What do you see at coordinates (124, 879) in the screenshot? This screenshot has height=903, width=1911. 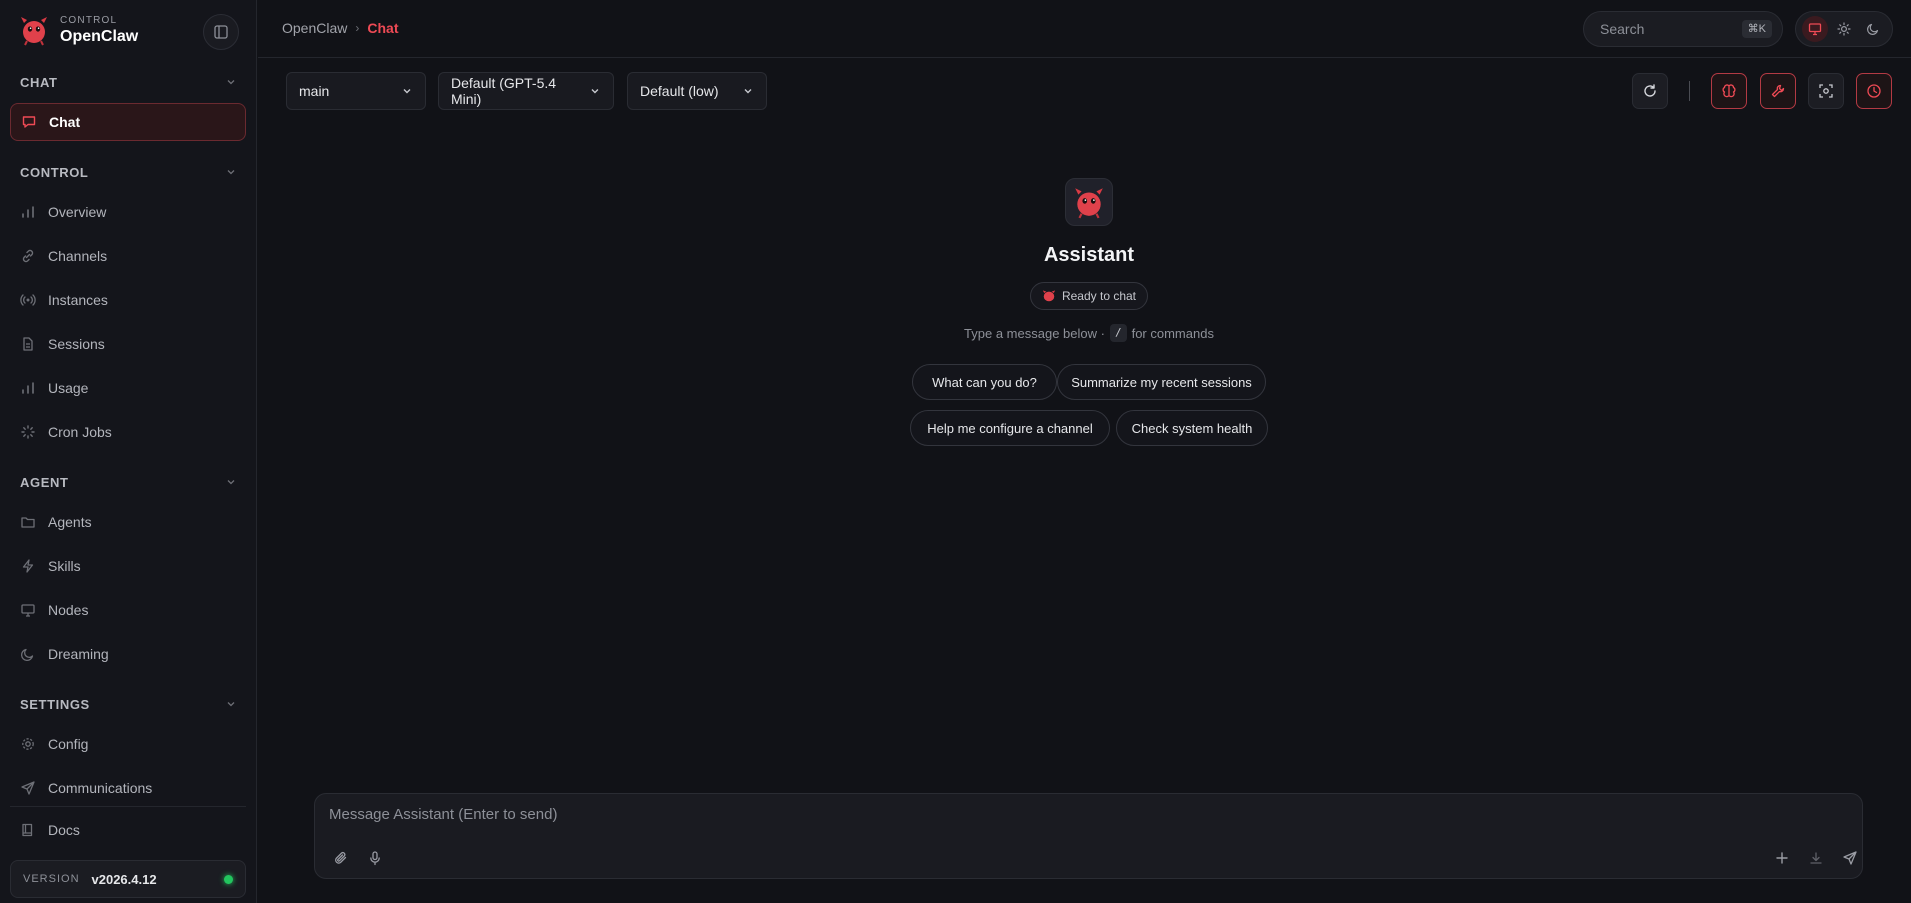 I see `version-value: v2026.4.12` at bounding box center [124, 879].